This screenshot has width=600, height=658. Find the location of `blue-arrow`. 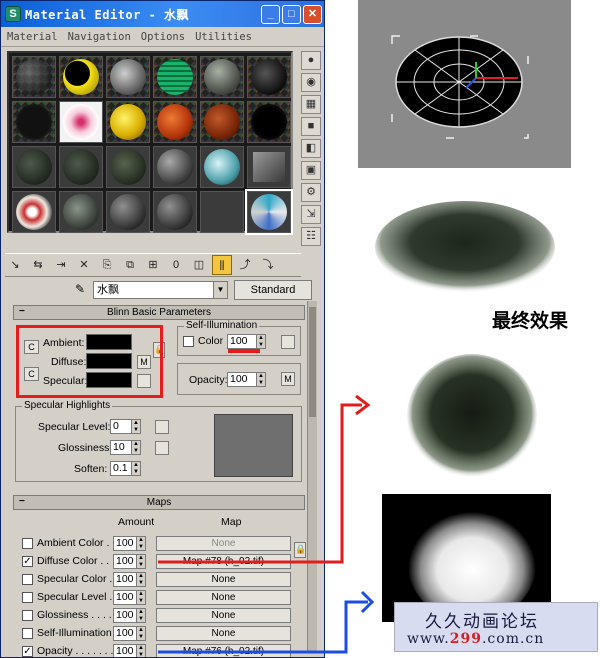

blue-arrow is located at coordinates (263, 627).